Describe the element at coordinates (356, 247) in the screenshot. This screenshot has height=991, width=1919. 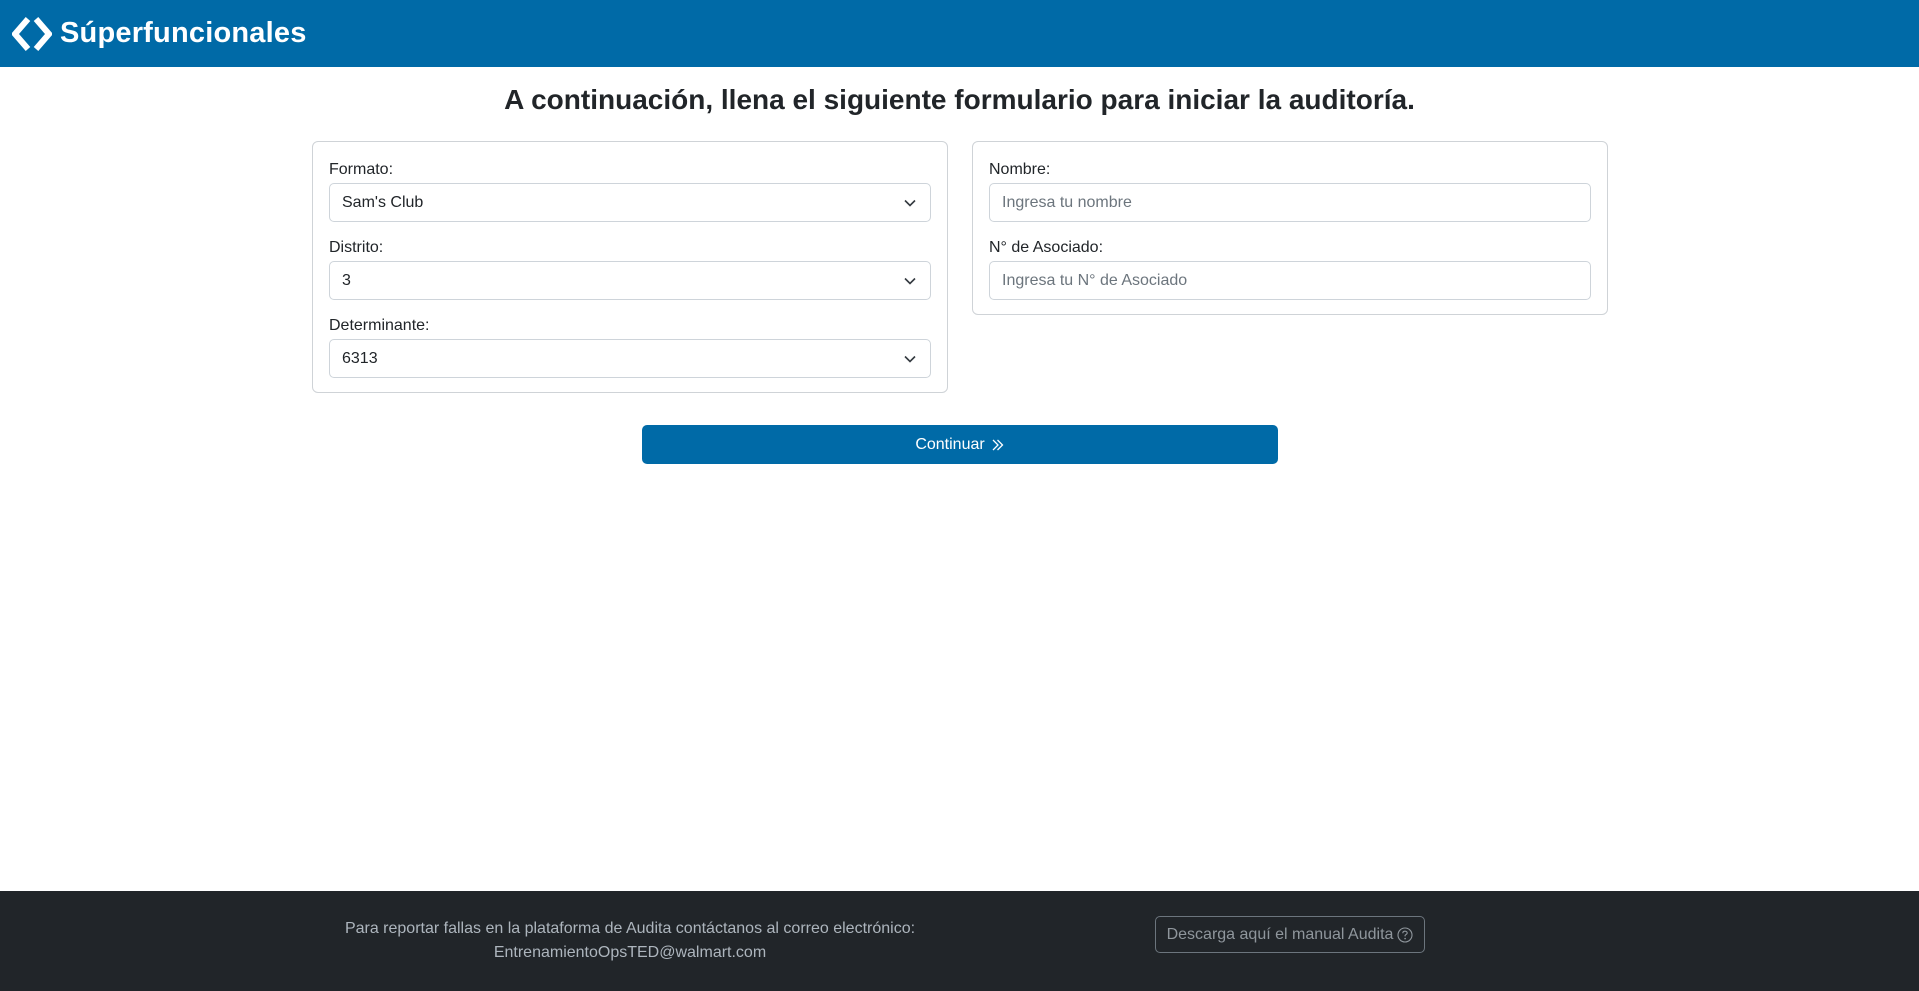
I see `distrito-label: Distrito:` at that location.